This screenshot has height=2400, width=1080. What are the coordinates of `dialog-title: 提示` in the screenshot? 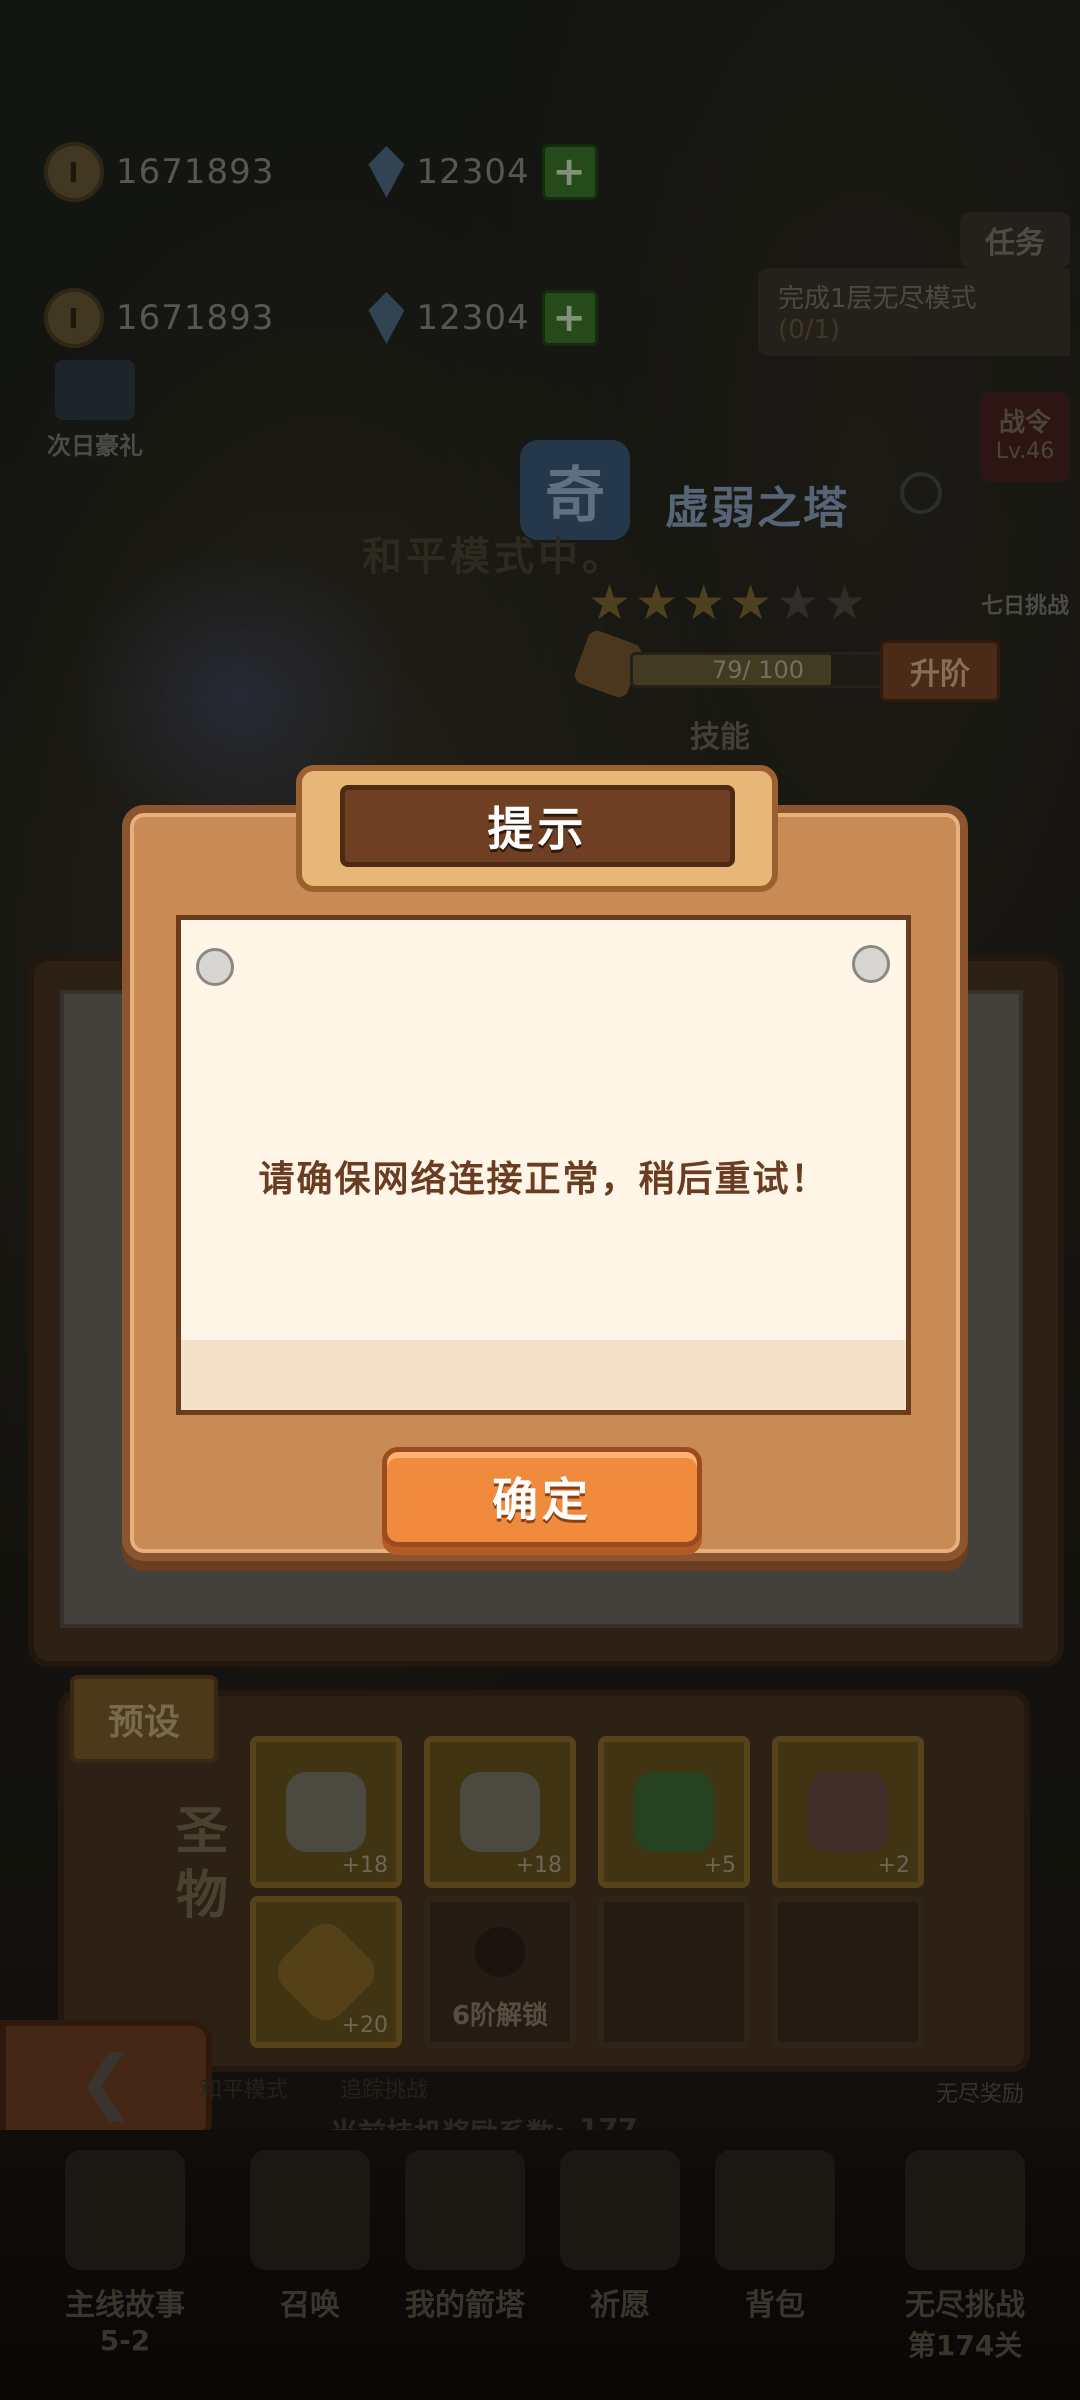 It's located at (537, 826).